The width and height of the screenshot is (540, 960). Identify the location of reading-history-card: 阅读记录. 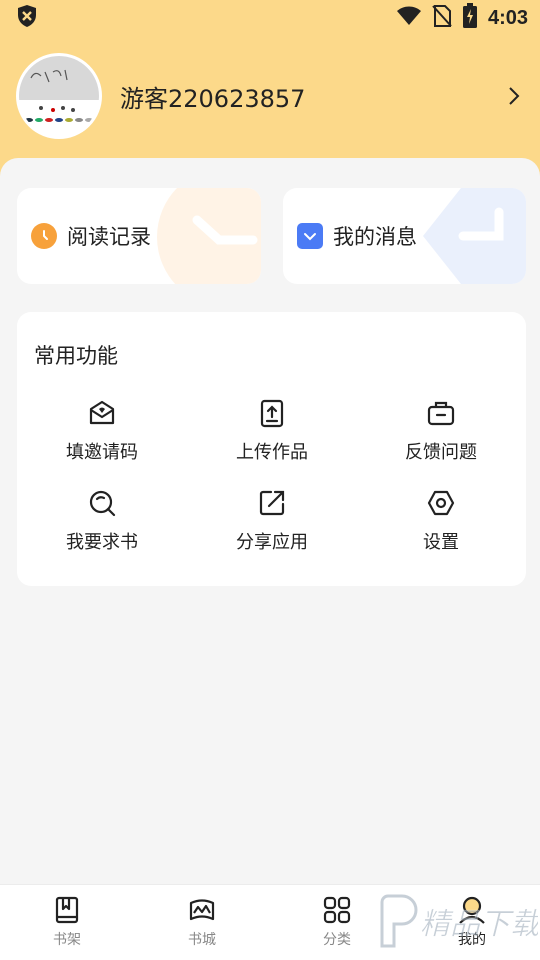
(139, 236).